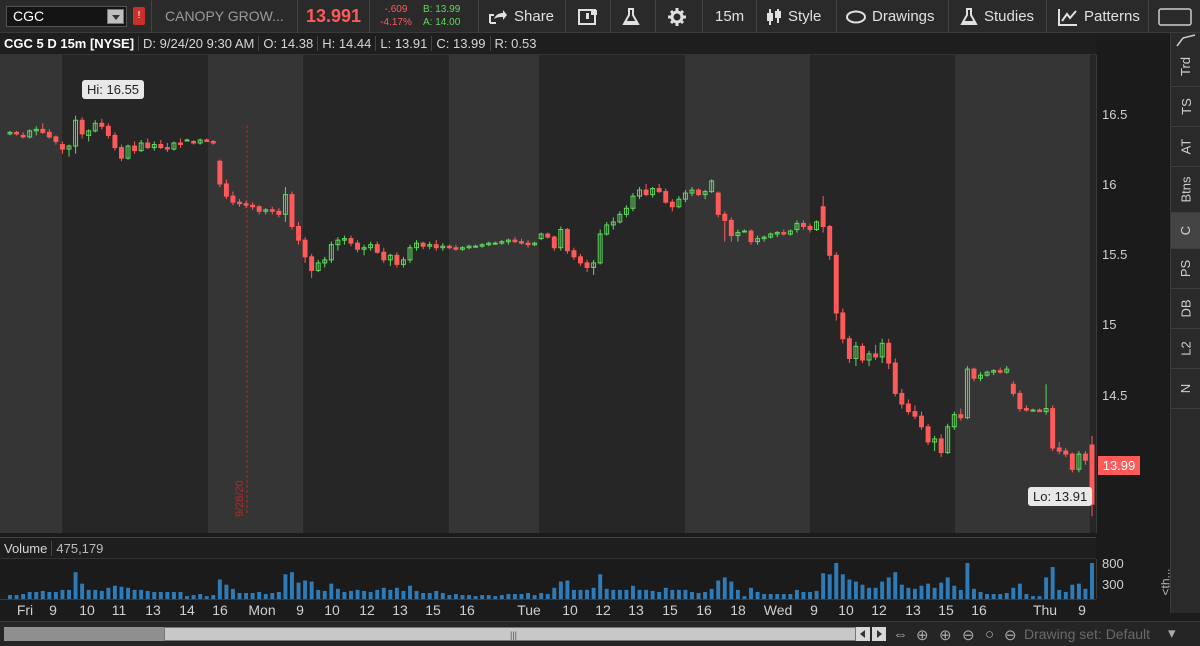  I want to click on flask-button, so click(634, 16).